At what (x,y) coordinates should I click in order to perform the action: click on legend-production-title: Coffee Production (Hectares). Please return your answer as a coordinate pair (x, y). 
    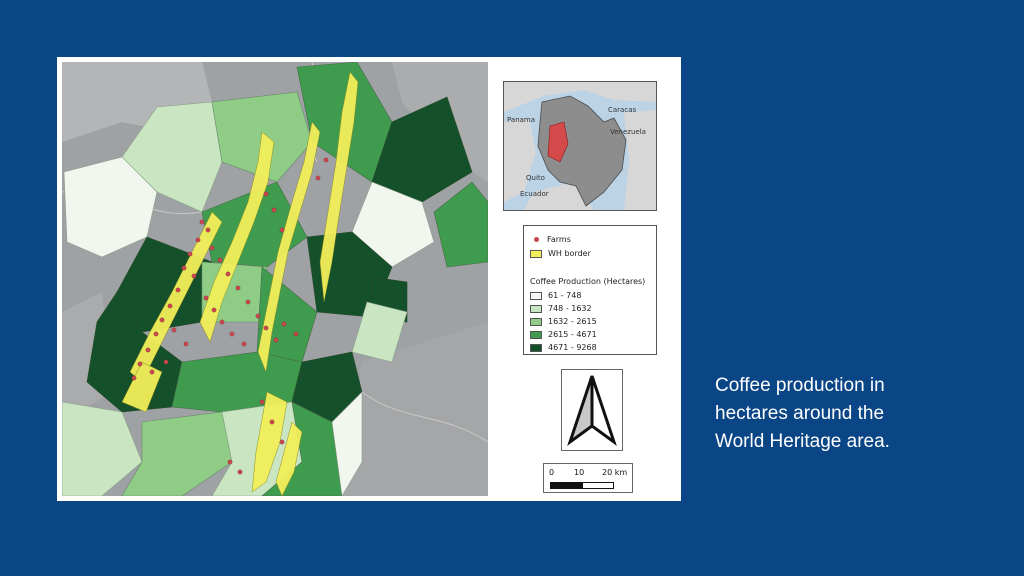
    Looking at the image, I should click on (587, 281).